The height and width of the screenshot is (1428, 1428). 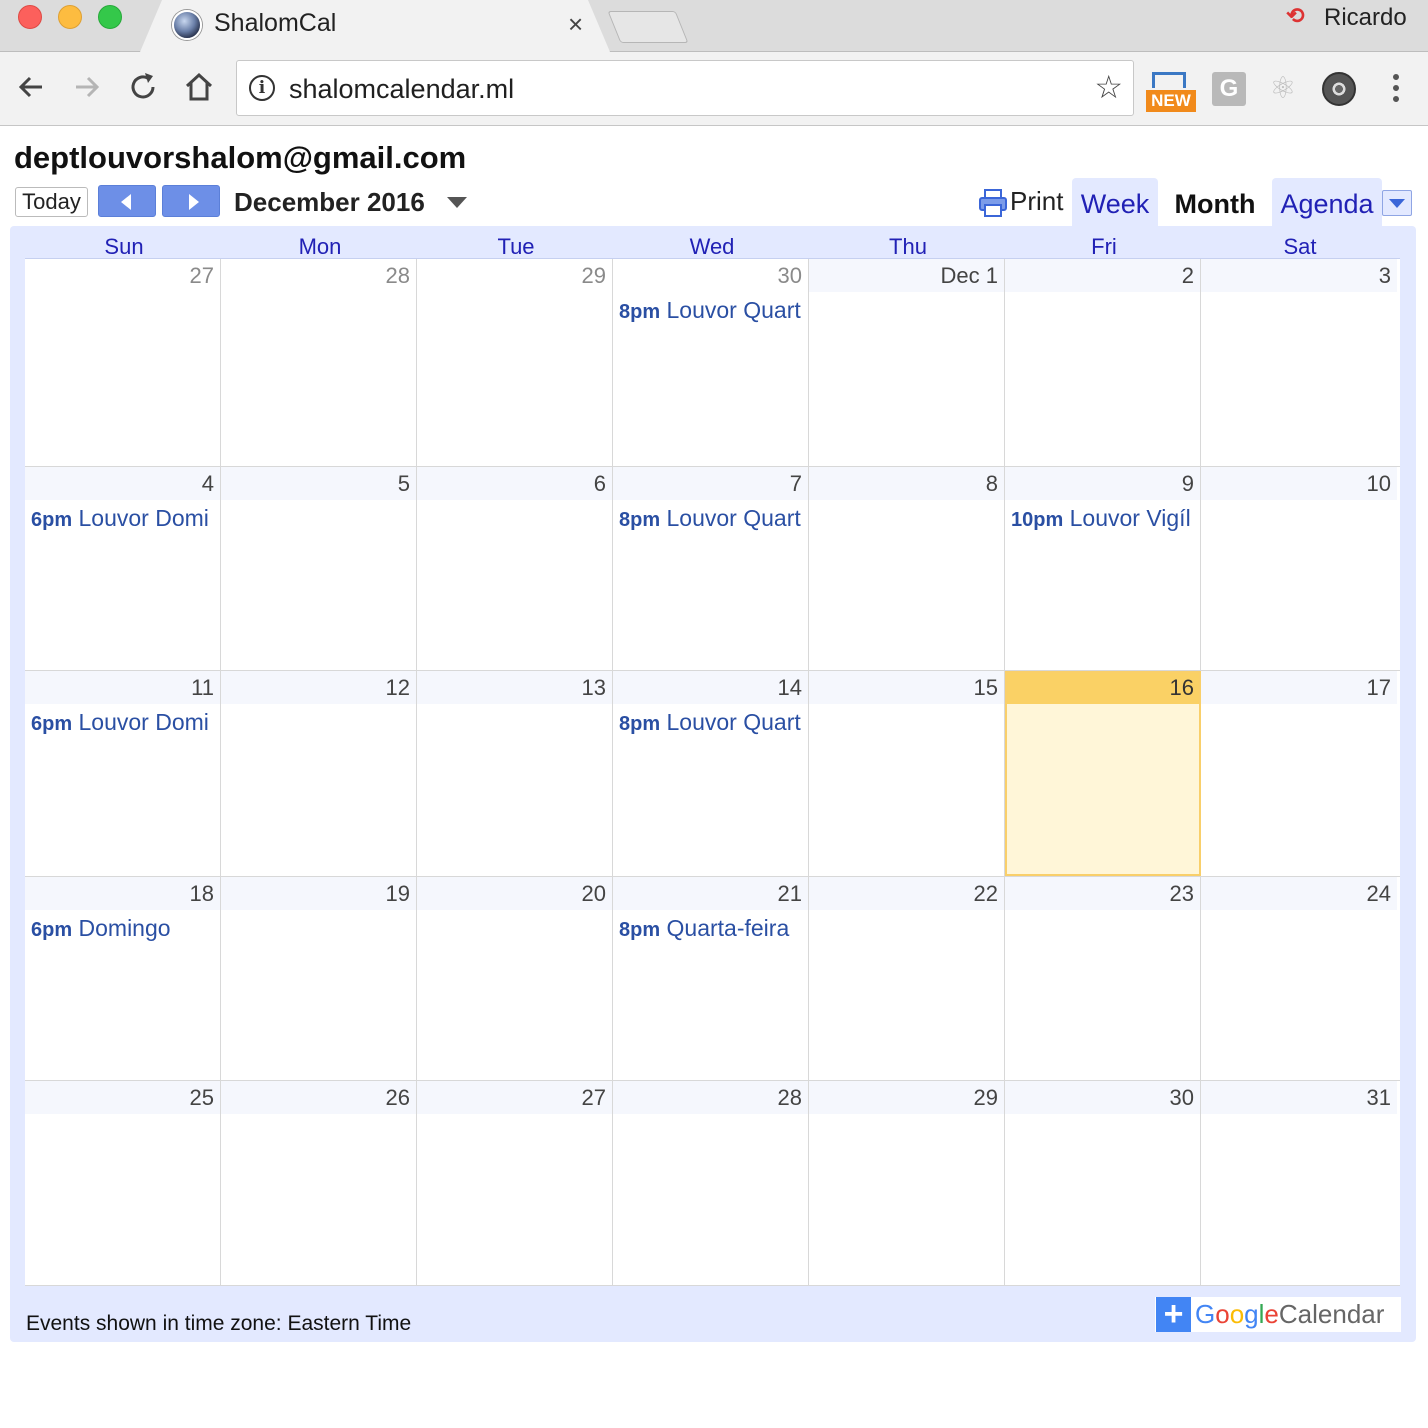 I want to click on day-number: 19, so click(x=318, y=893).